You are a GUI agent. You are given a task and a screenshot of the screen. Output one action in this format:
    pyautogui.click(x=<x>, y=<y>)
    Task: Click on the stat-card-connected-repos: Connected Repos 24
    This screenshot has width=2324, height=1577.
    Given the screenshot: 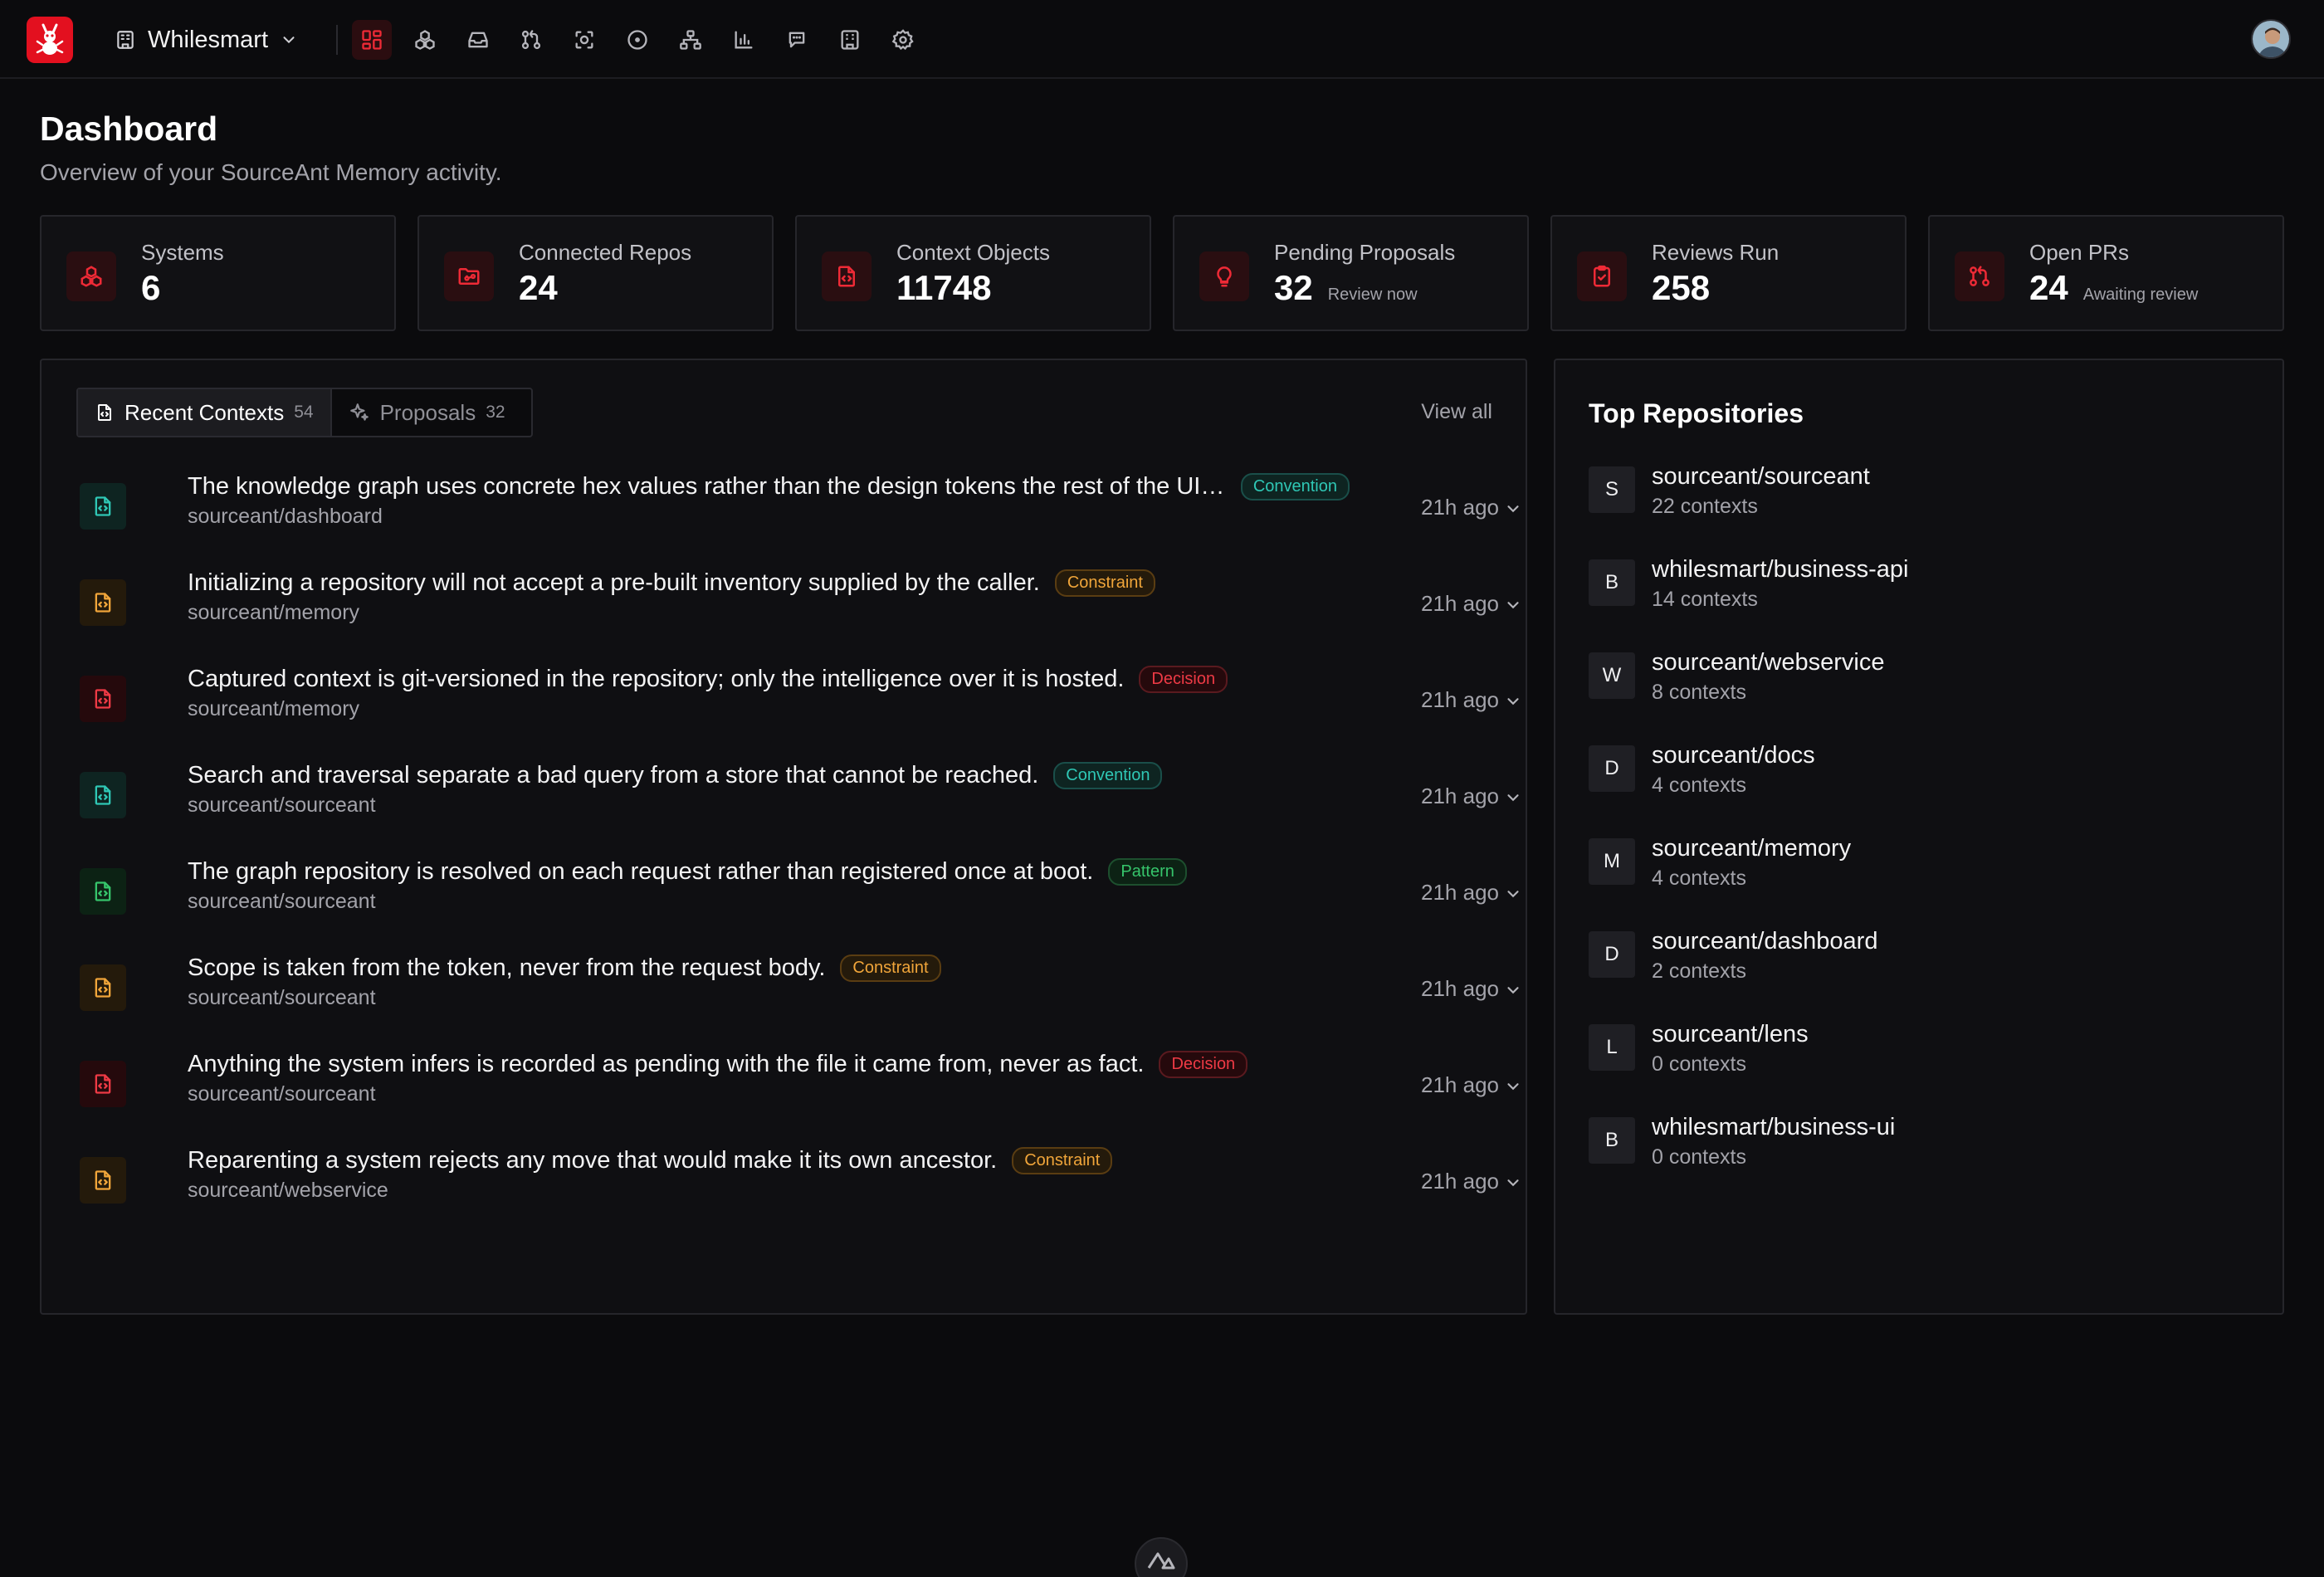 What is the action you would take?
    pyautogui.click(x=595, y=273)
    